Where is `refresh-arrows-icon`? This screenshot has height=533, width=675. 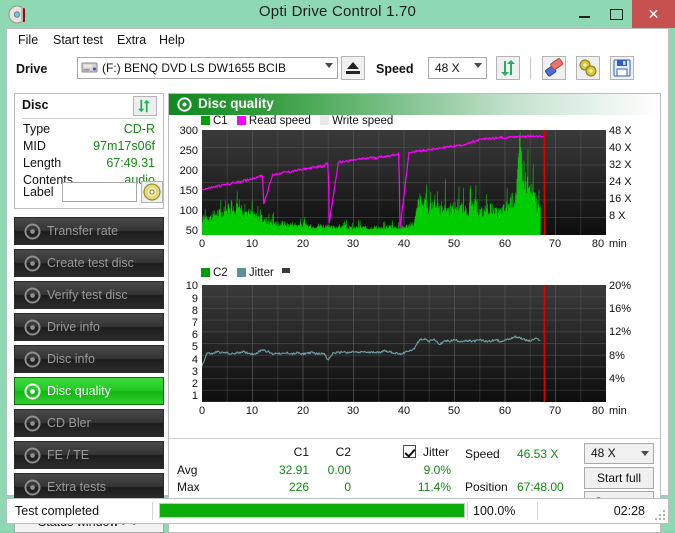
refresh-arrows-icon is located at coordinates (508, 68).